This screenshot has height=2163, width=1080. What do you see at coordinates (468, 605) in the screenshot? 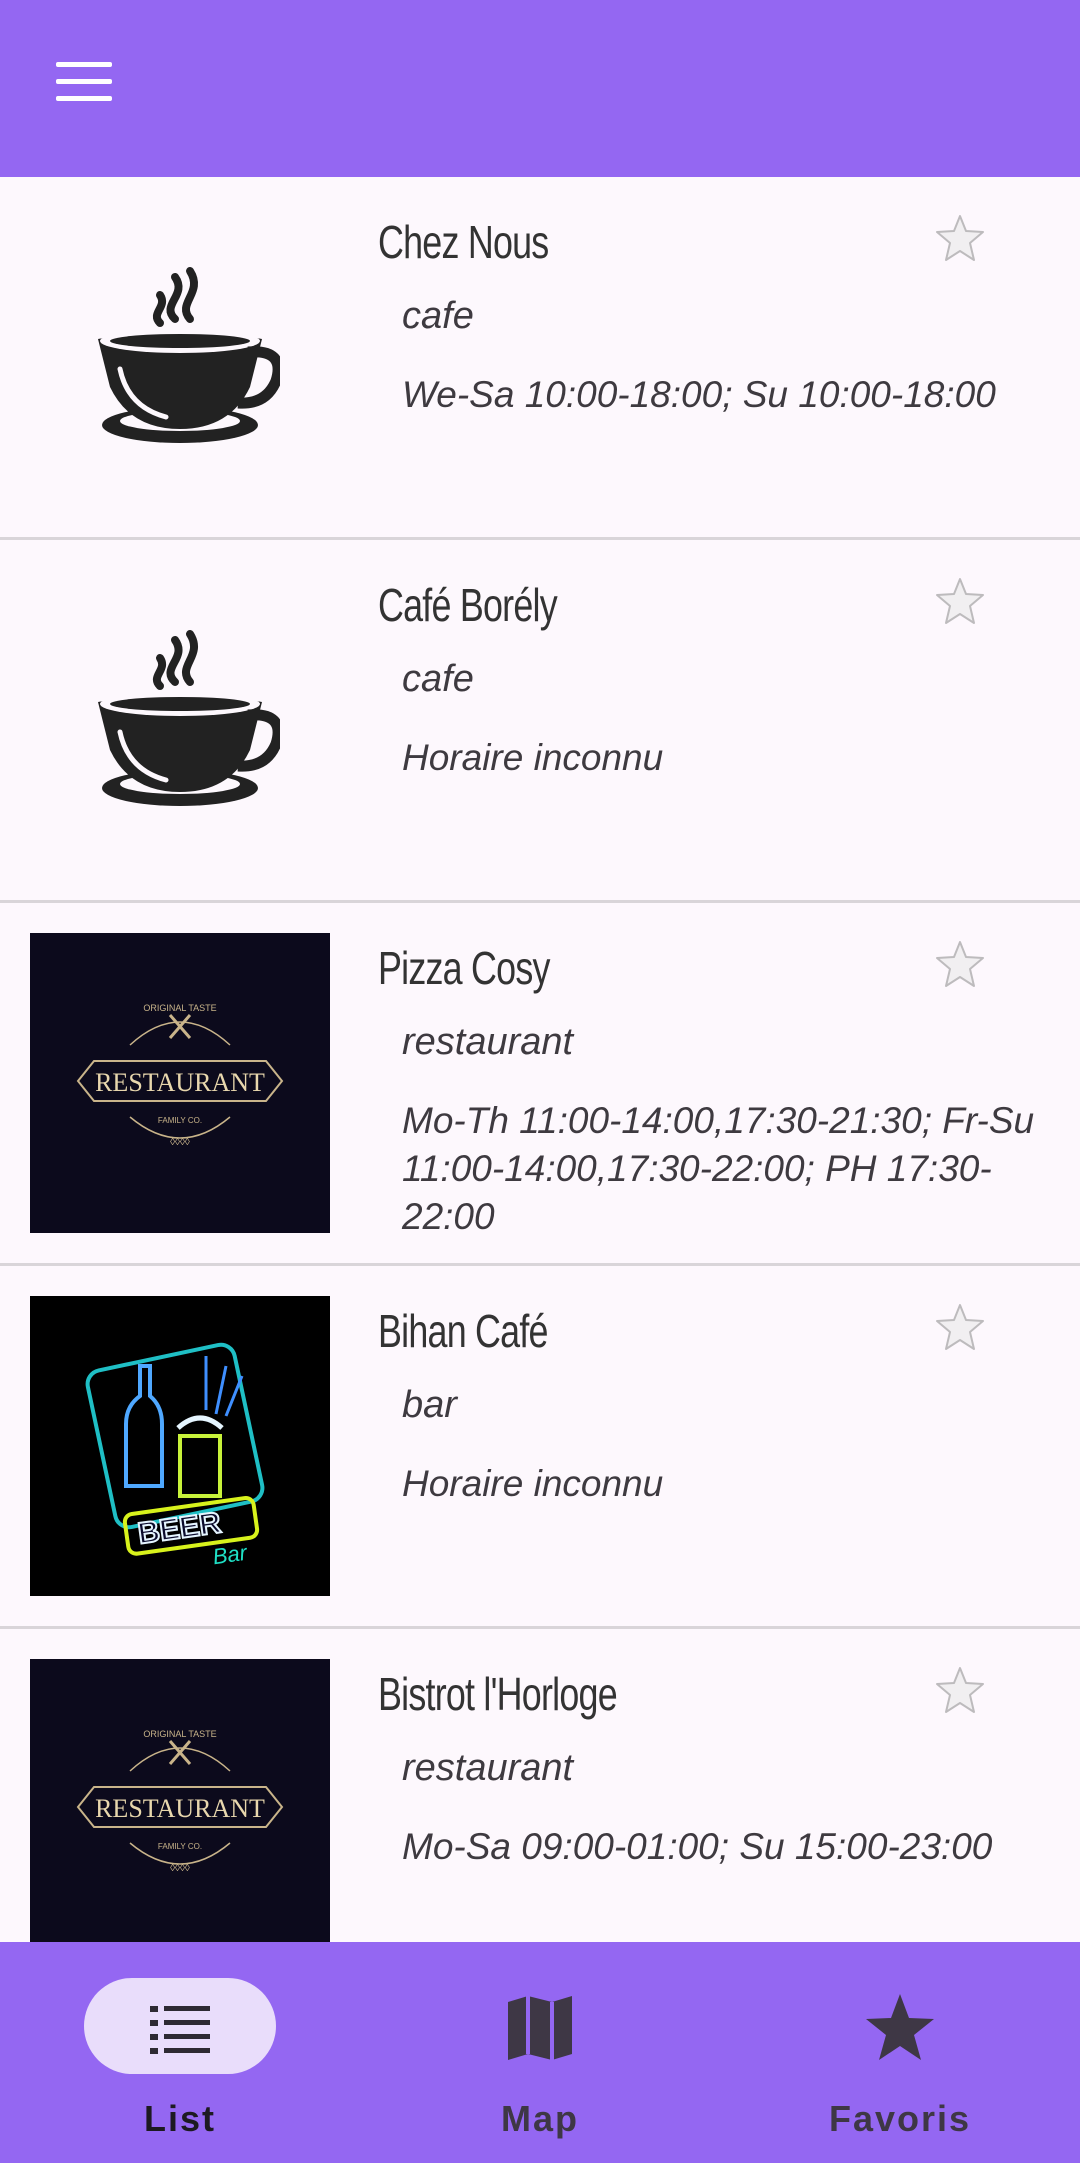
I see `place-name: Café Borély` at bounding box center [468, 605].